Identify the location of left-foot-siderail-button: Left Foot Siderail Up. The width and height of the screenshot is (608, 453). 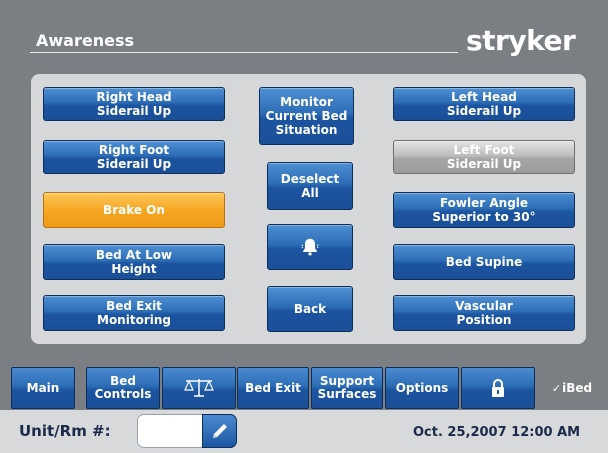
(484, 157).